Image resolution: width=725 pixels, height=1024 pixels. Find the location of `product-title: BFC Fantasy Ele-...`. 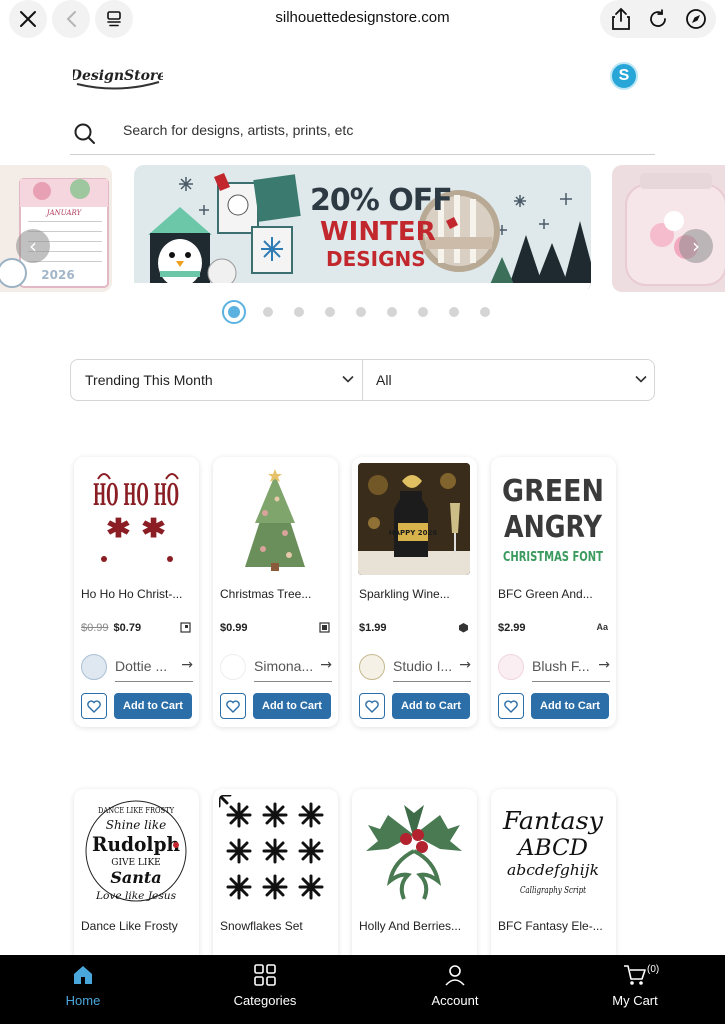

product-title: BFC Fantasy Ele-... is located at coordinates (555, 926).